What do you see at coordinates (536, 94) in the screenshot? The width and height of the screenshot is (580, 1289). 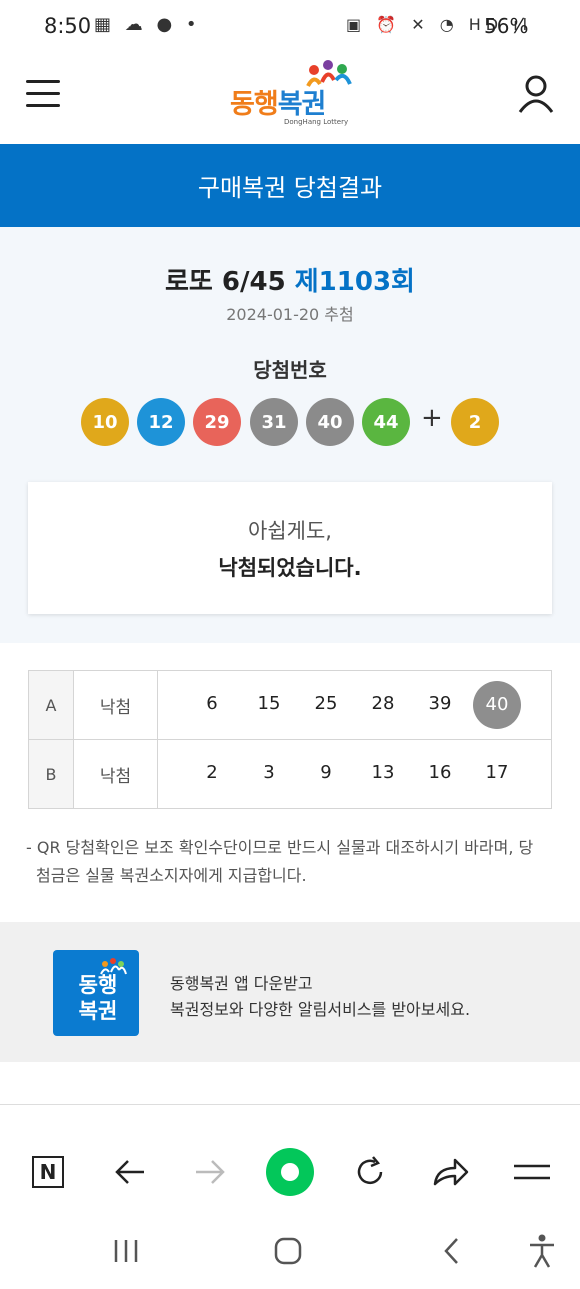 I see `user-profile-icon` at bounding box center [536, 94].